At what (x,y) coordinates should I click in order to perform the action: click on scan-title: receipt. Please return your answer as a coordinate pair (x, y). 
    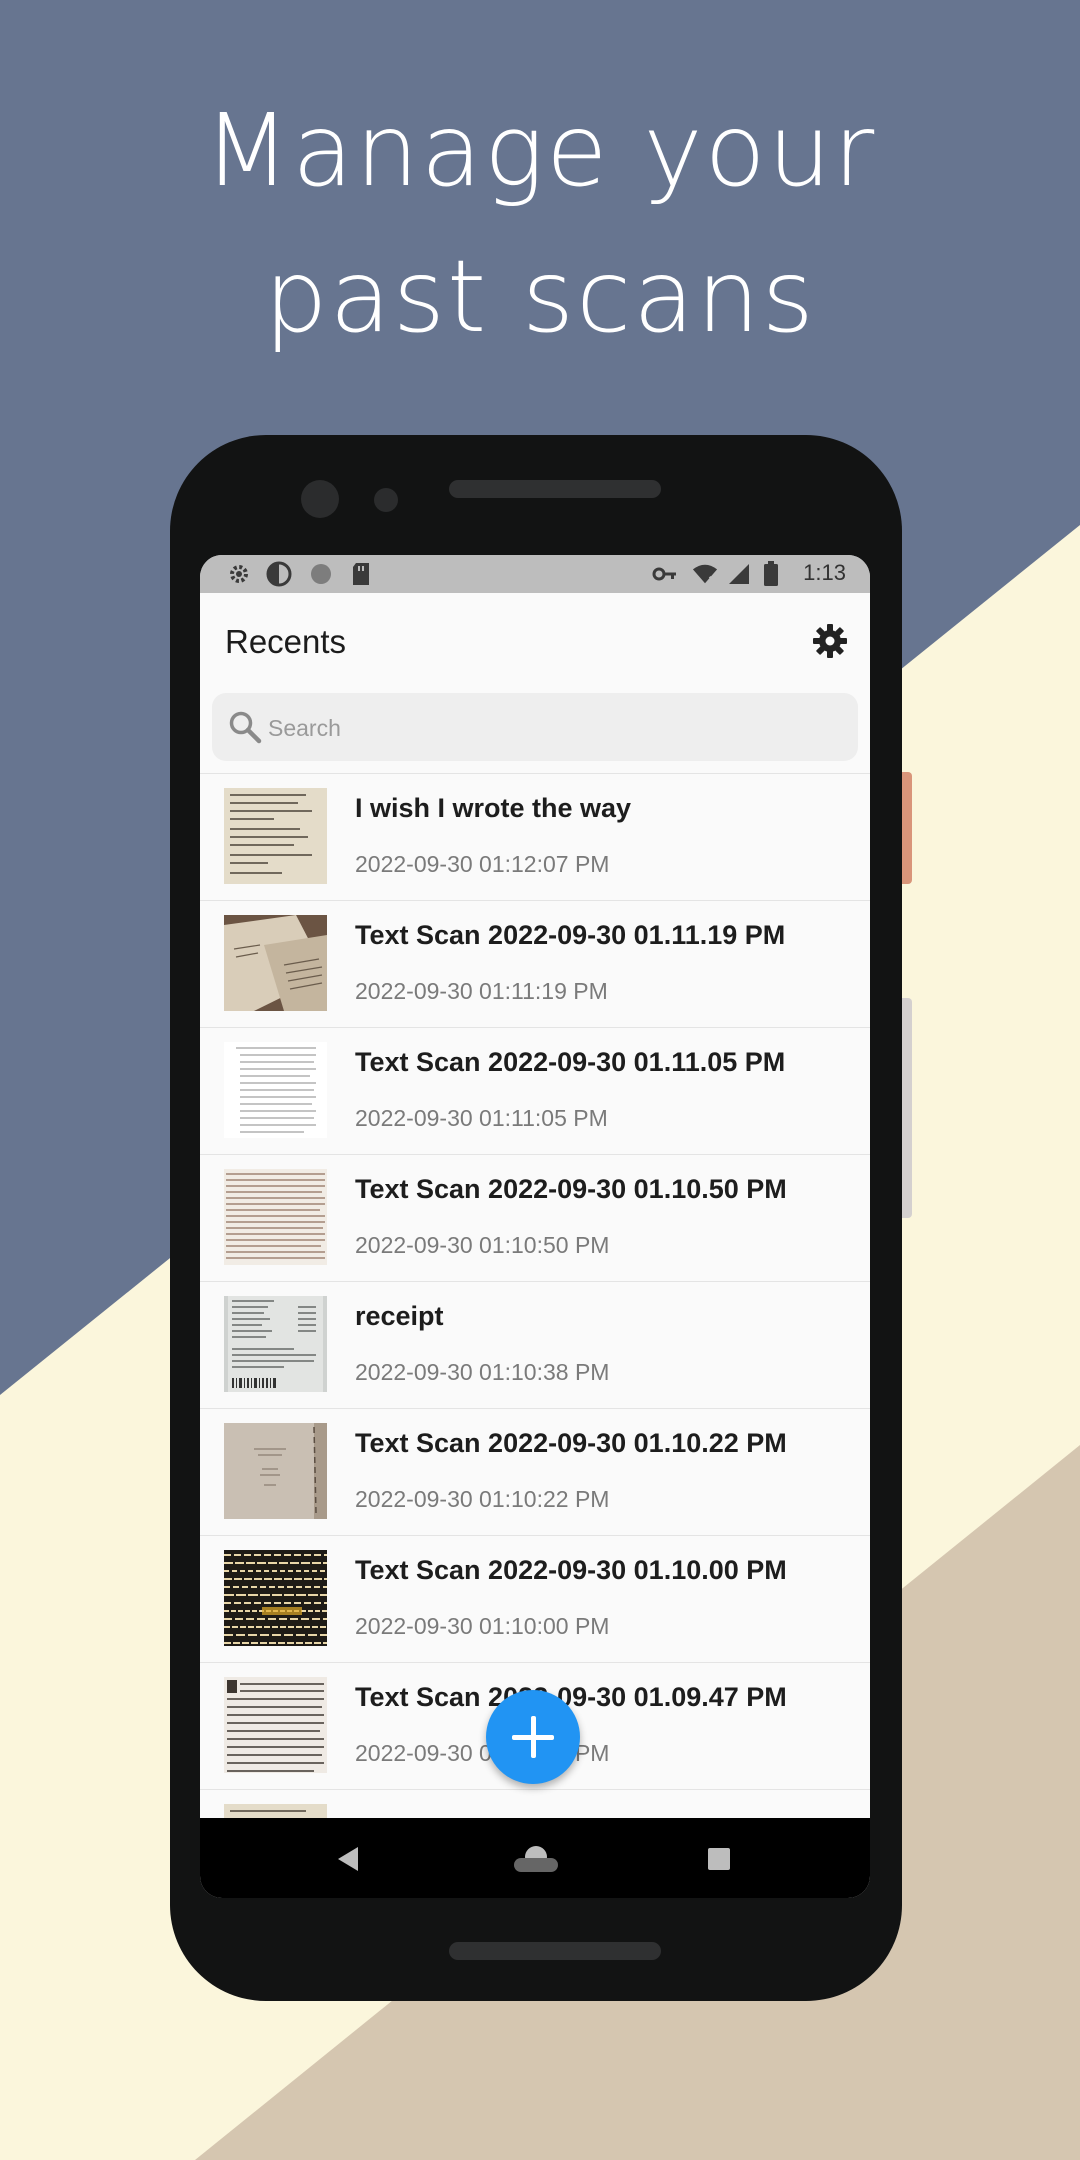
    Looking at the image, I should click on (399, 1316).